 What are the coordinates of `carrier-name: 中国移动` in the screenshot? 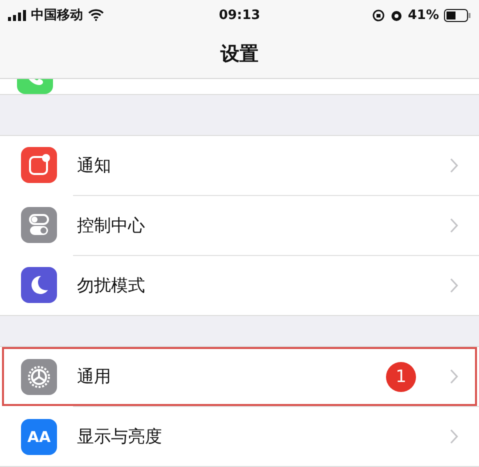 It's located at (57, 15).